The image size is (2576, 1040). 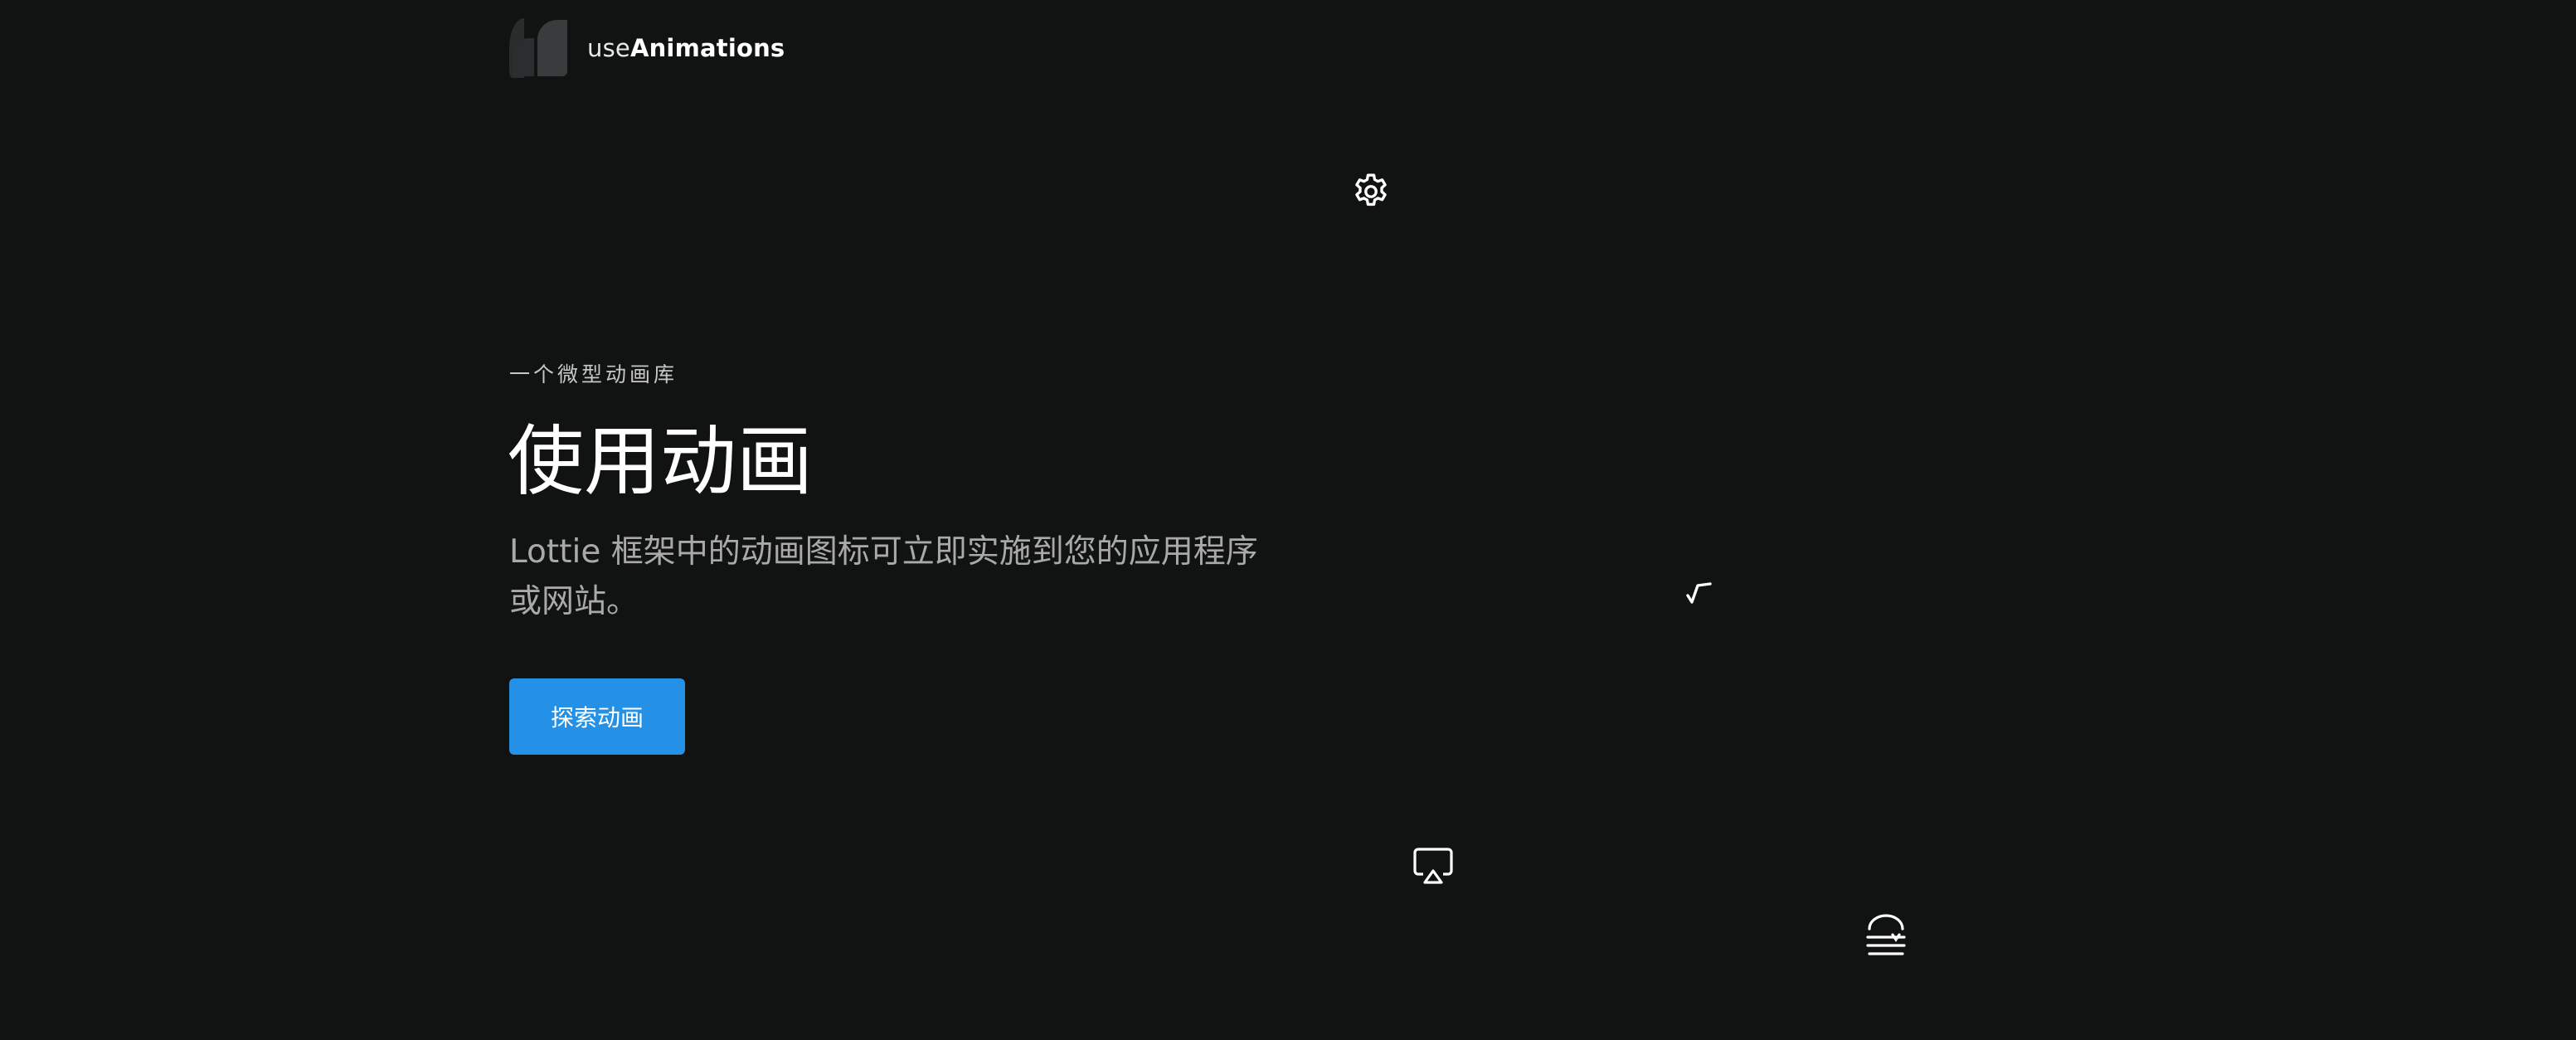 I want to click on brand-name: useAnimations, so click(x=686, y=48).